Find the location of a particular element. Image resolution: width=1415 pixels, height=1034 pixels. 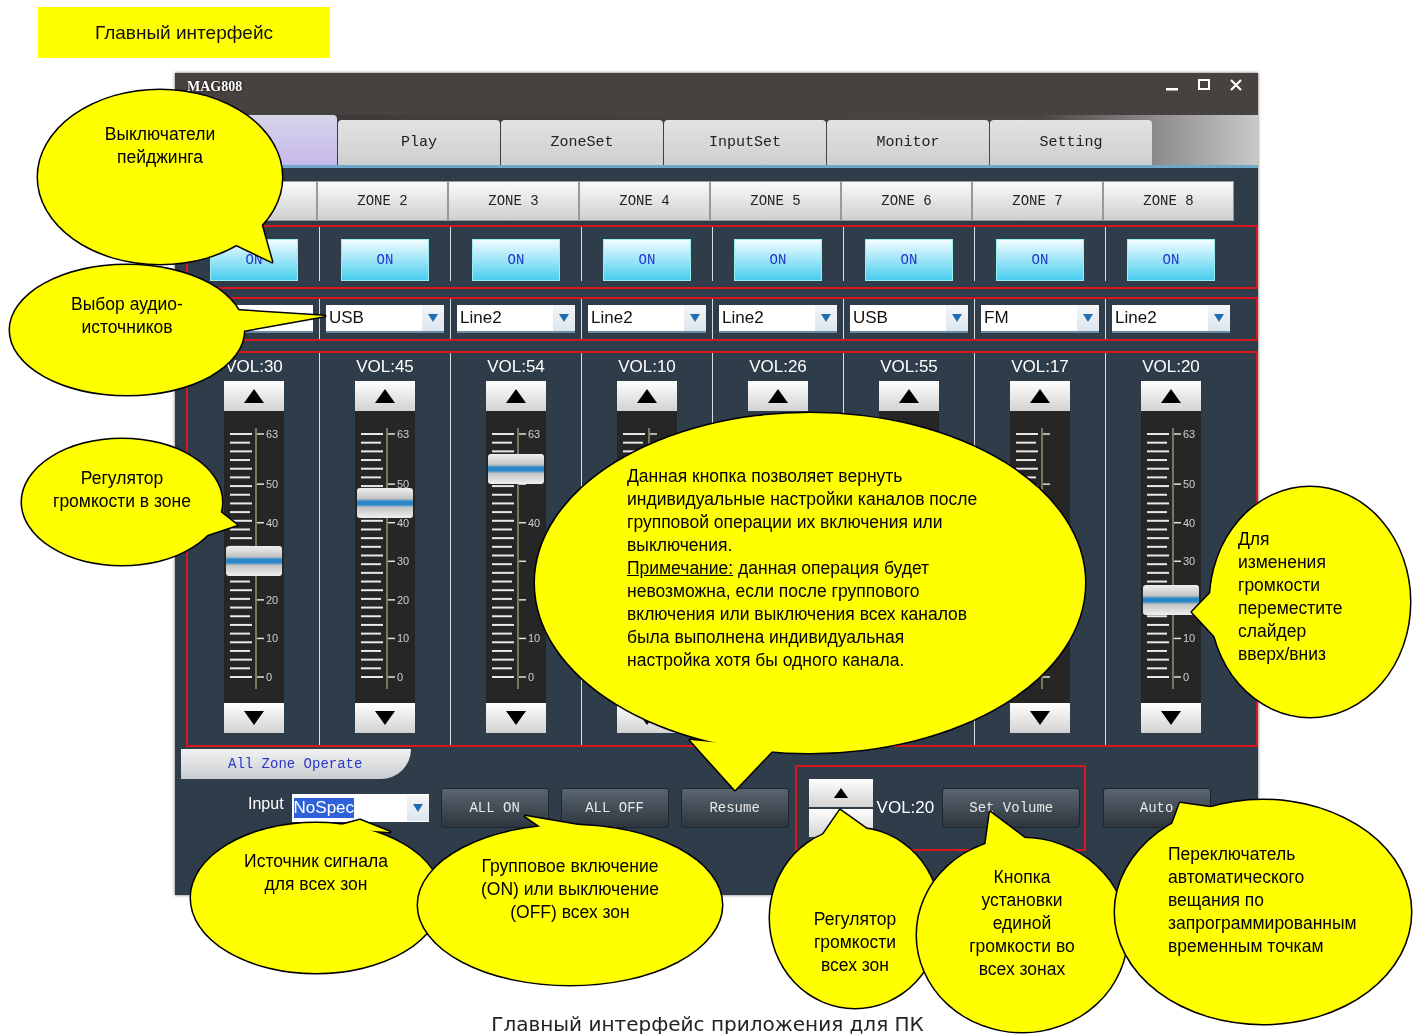

callout-text: Регулятор громкости в зоне is located at coordinates (122, 490).